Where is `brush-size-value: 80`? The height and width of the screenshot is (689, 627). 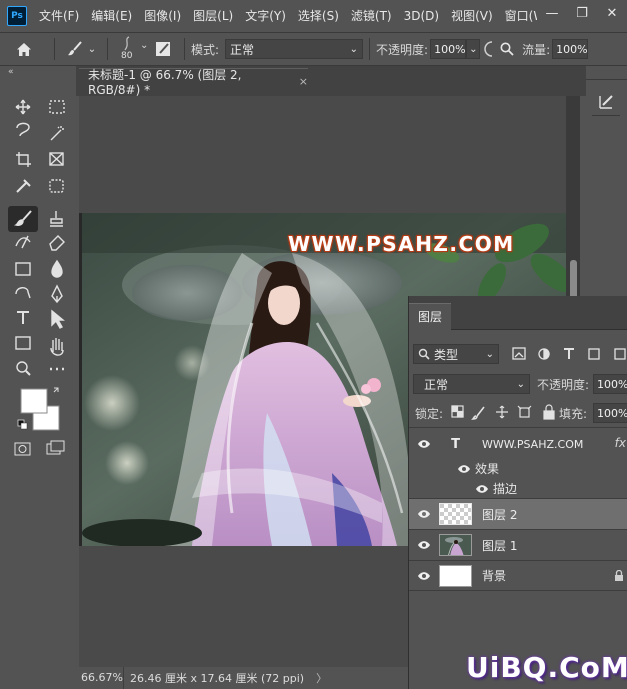 brush-size-value: 80 is located at coordinates (127, 56).